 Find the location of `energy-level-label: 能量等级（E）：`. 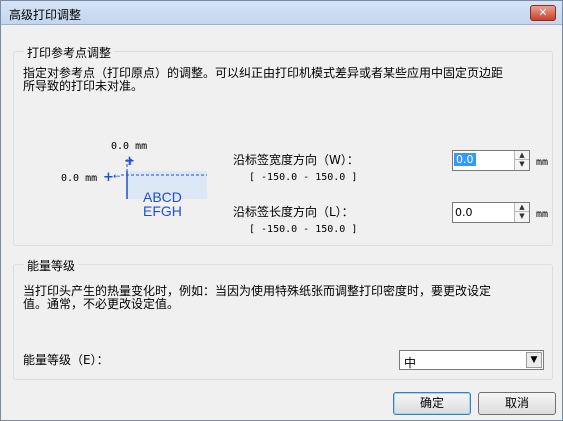

energy-level-label: 能量等级（E）： is located at coordinates (66, 360).